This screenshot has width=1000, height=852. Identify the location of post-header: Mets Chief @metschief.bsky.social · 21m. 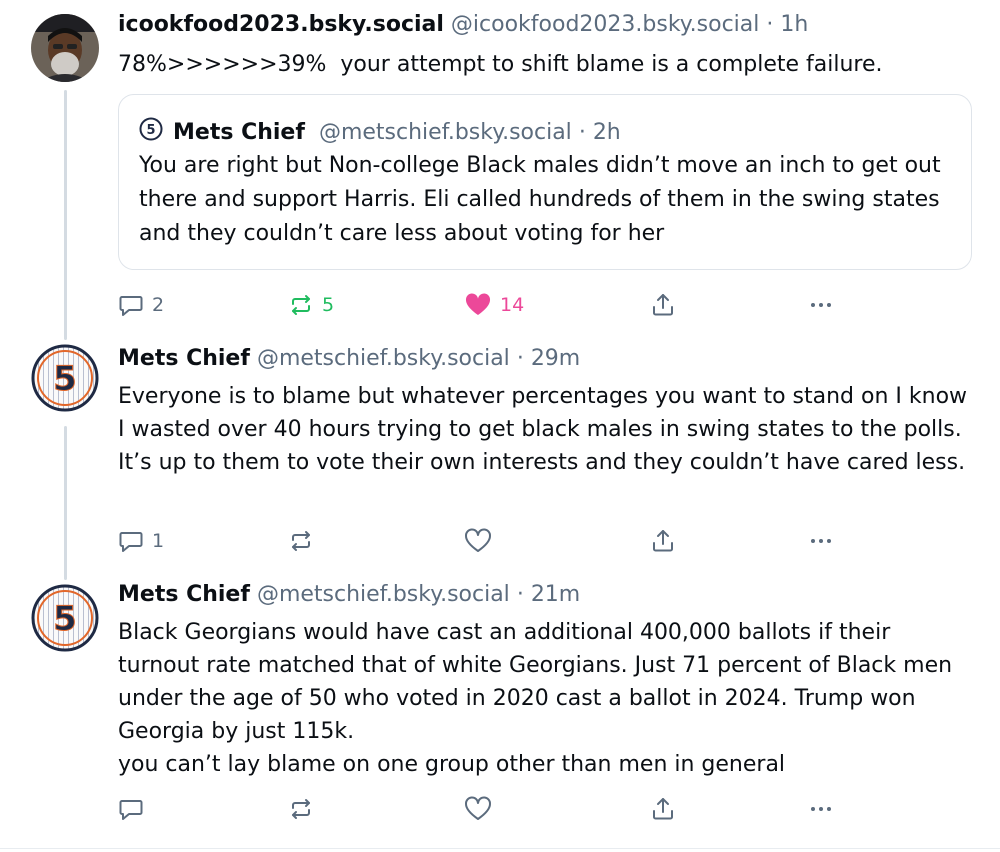
(349, 594).